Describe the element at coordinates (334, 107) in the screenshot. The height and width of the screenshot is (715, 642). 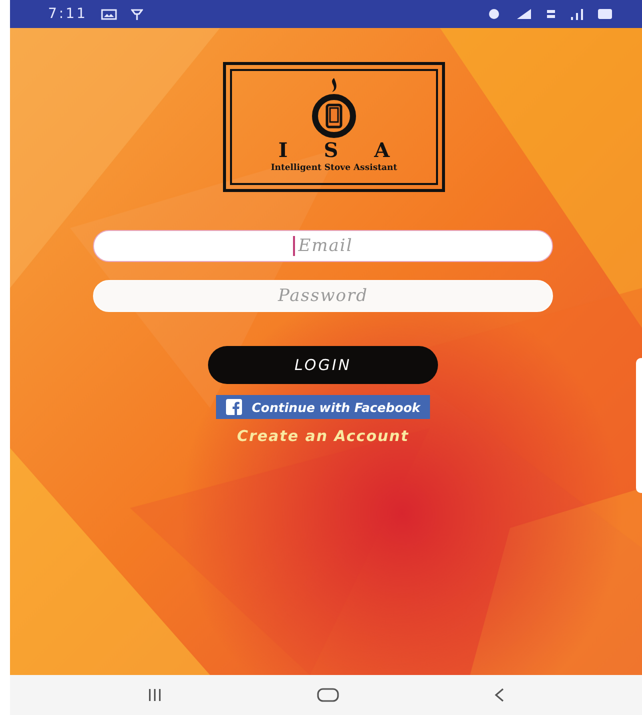
I see `stove-logo-icon` at that location.